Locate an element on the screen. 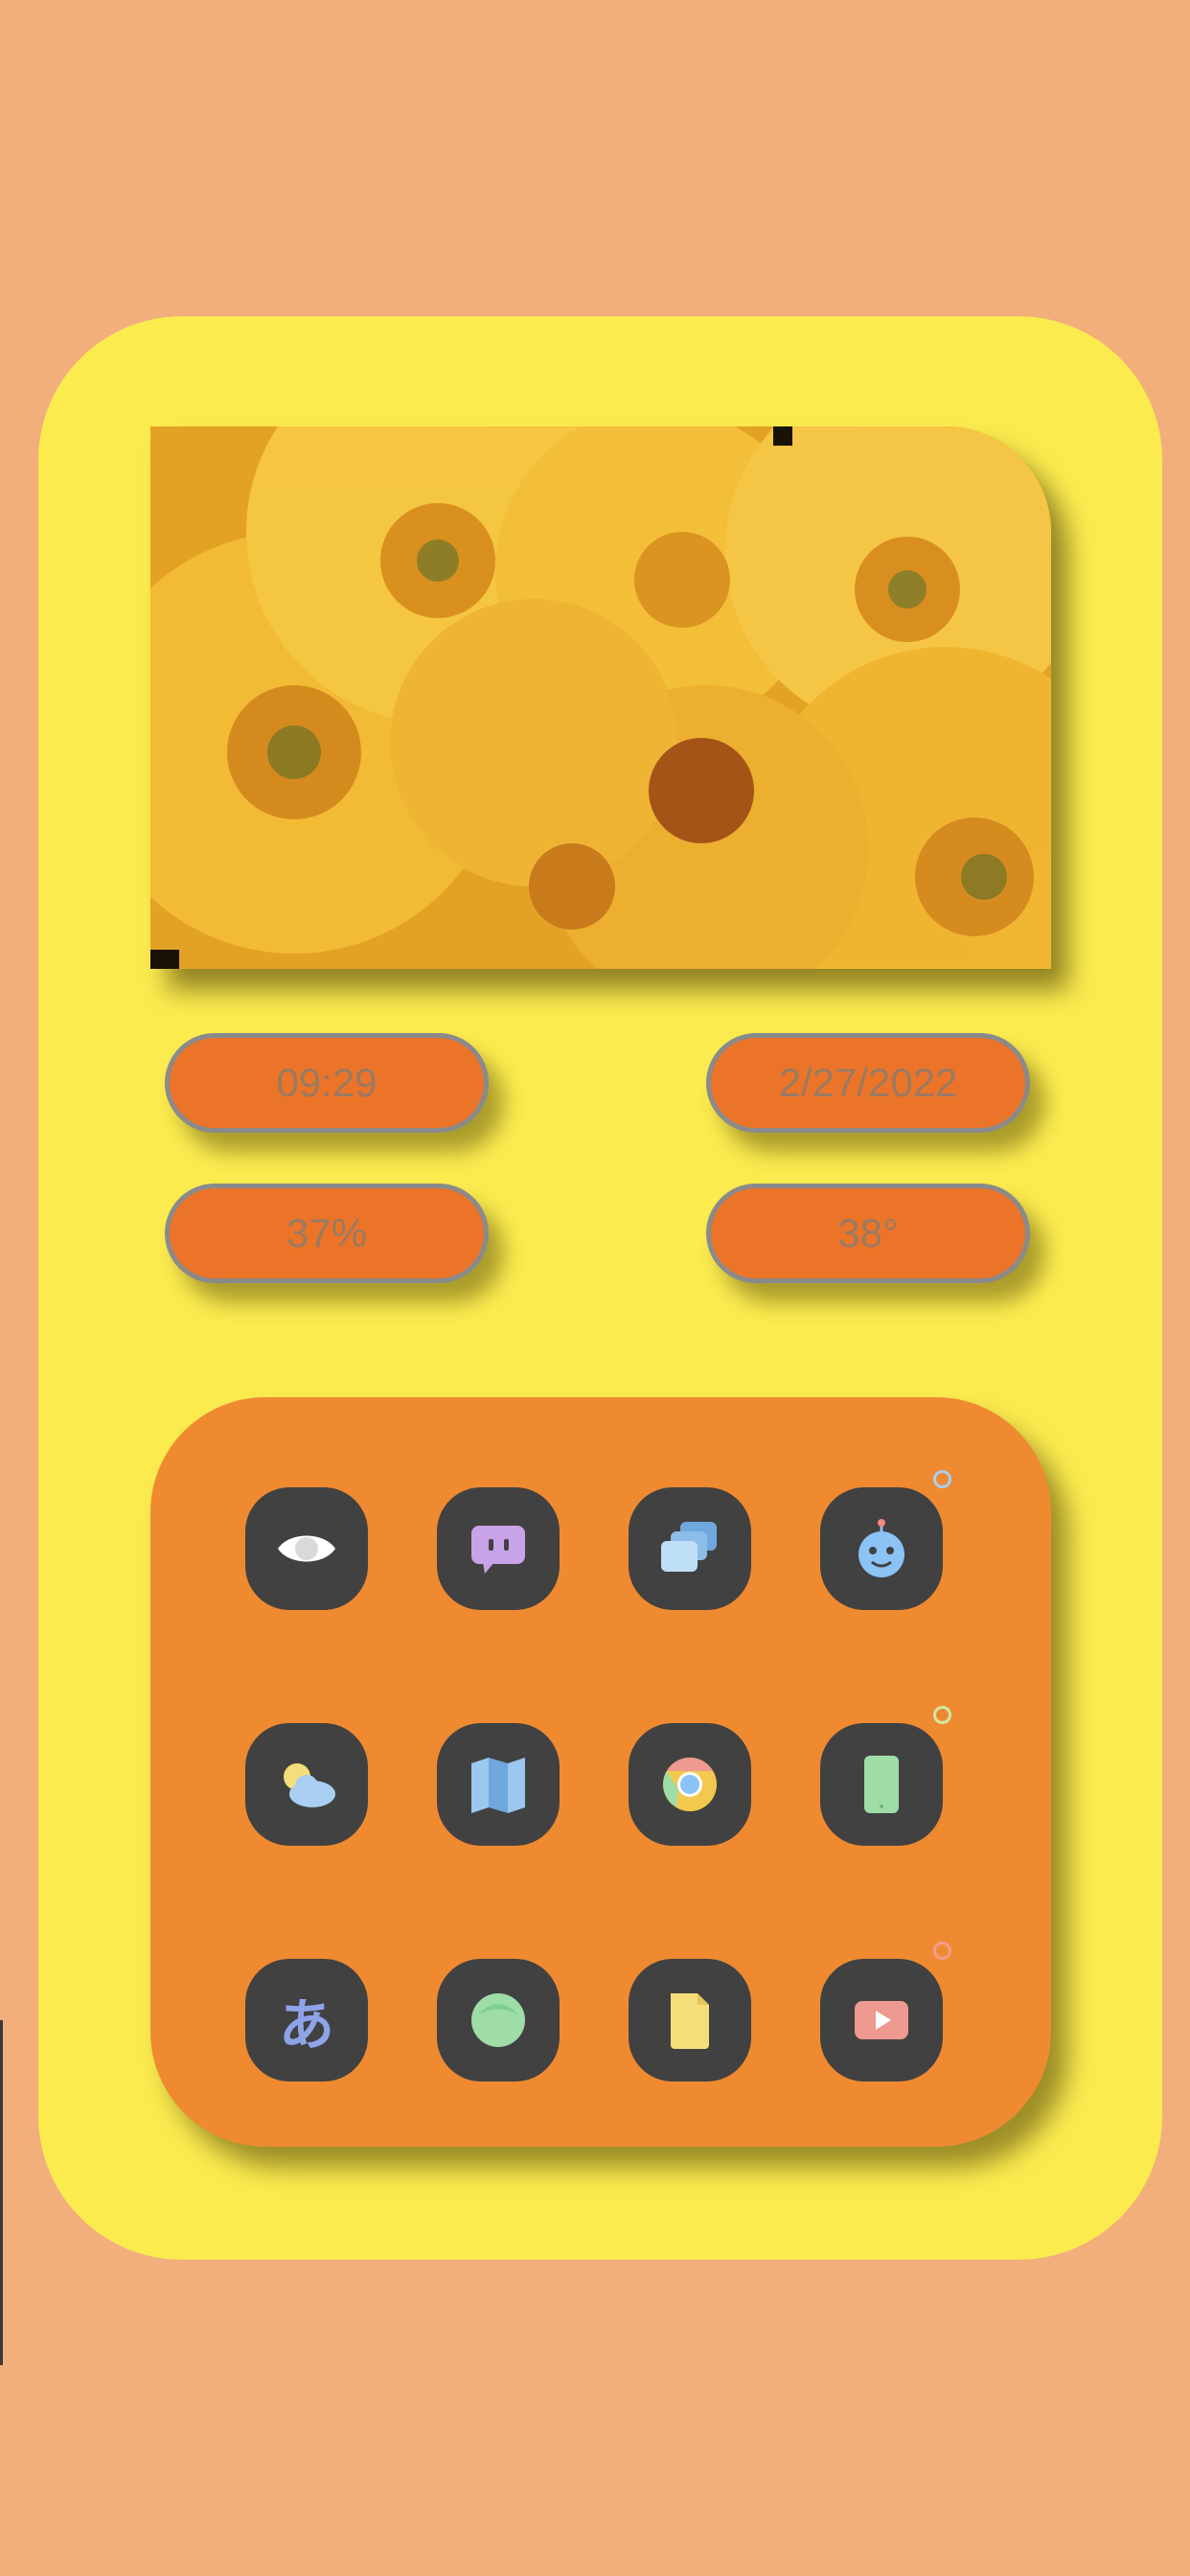 The width and height of the screenshot is (1190, 2576). document-icon is located at coordinates (690, 2021).